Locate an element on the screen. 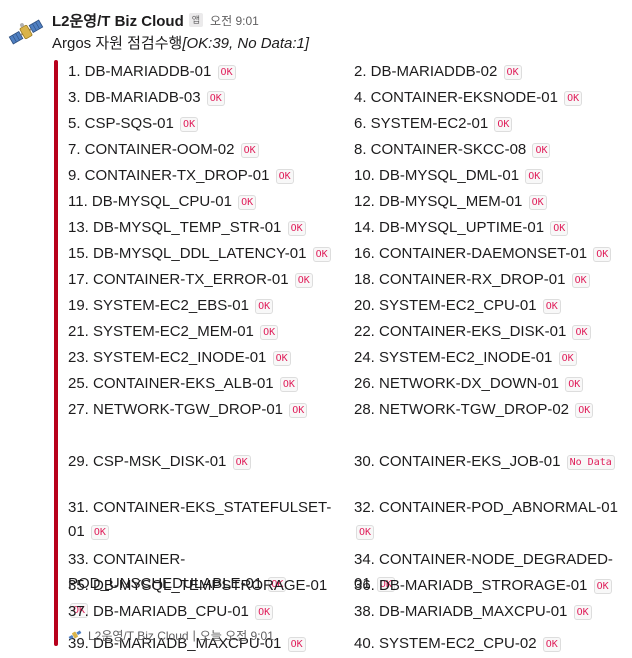 The height and width of the screenshot is (658, 632). result-item-label: 15. DB-MYSQL_DDL_LATENCY-01 is located at coordinates (187, 253).